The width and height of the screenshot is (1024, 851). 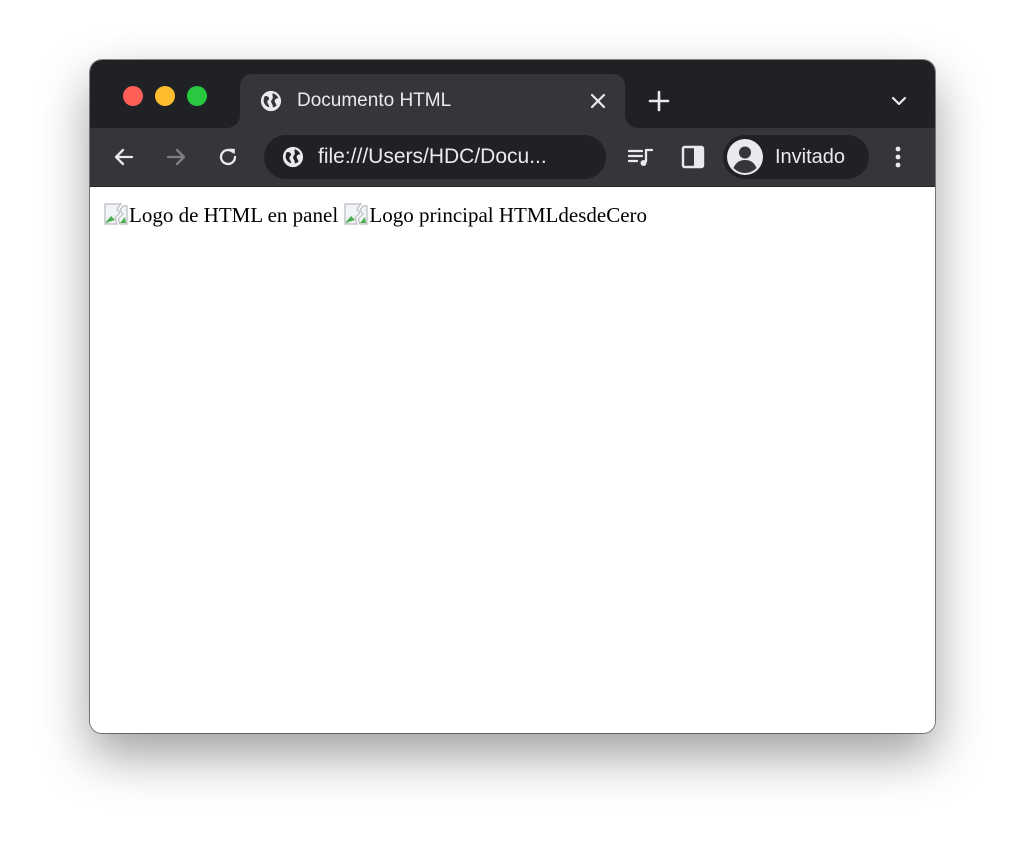 What do you see at coordinates (374, 100) in the screenshot?
I see `tab-title: Documento HTML` at bounding box center [374, 100].